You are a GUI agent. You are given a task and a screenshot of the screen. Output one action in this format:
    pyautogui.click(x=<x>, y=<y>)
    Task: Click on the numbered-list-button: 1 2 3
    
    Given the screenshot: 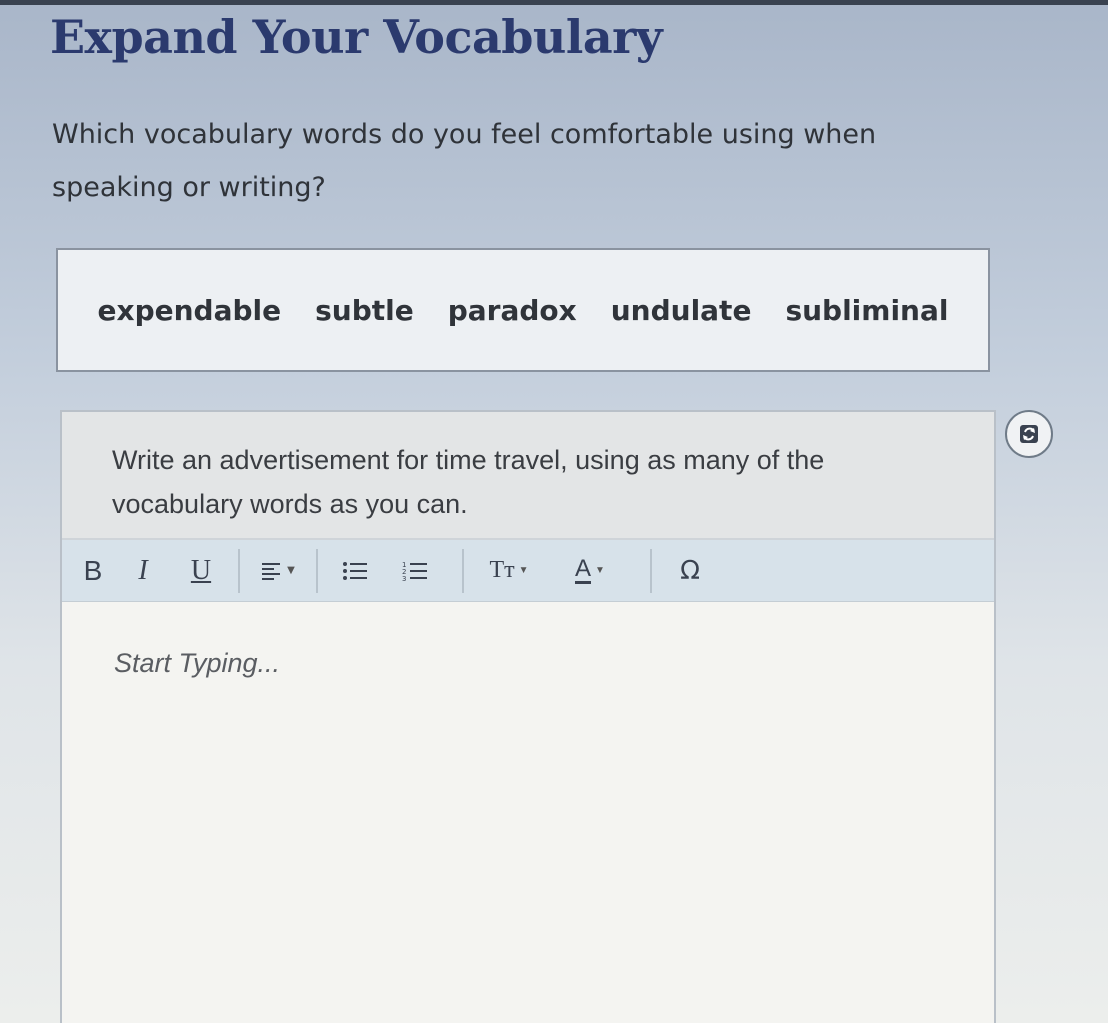 What is the action you would take?
    pyautogui.click(x=415, y=571)
    